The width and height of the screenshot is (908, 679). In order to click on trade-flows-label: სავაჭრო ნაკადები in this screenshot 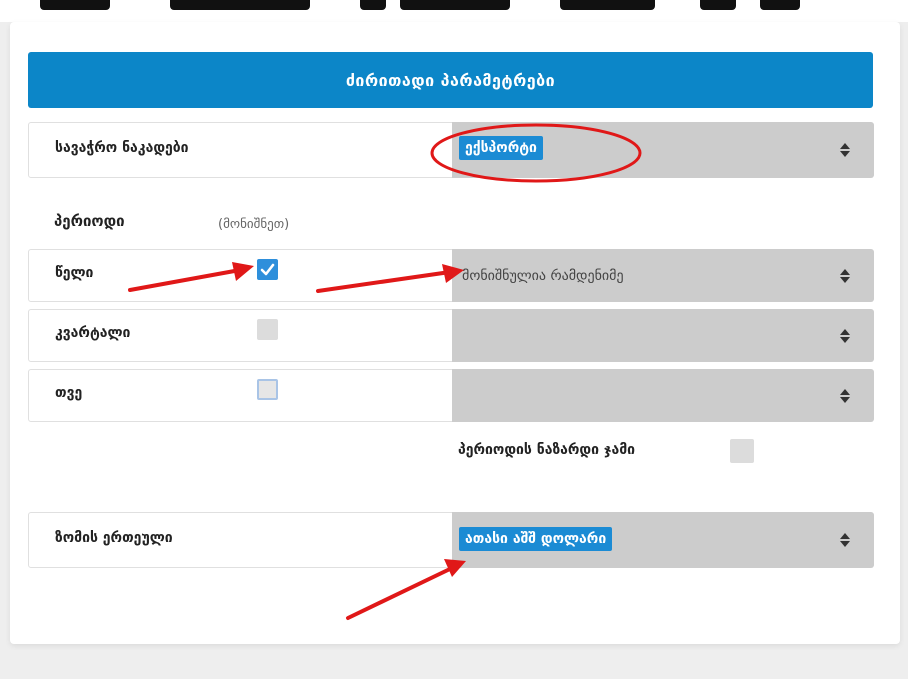, I will do `click(122, 148)`.